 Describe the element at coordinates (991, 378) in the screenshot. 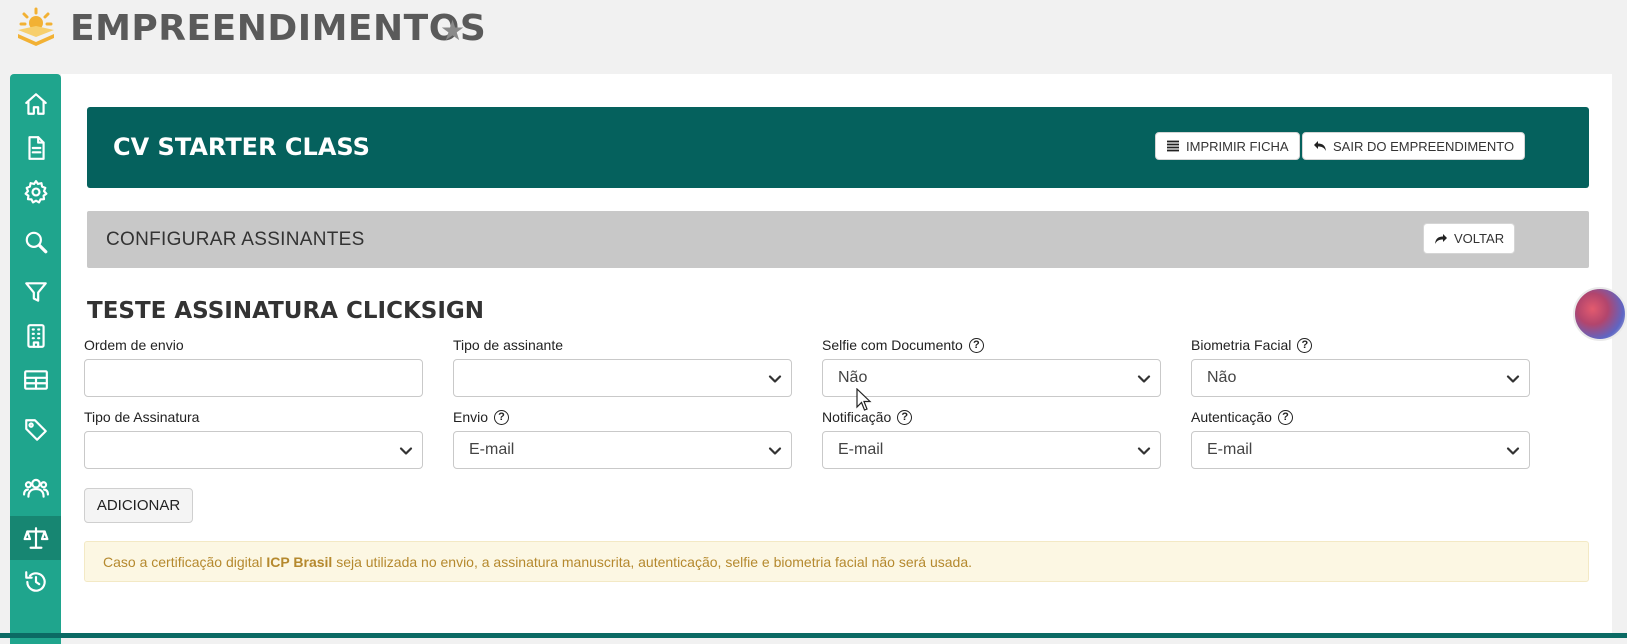

I see `selfie-documento-select: Não` at that location.